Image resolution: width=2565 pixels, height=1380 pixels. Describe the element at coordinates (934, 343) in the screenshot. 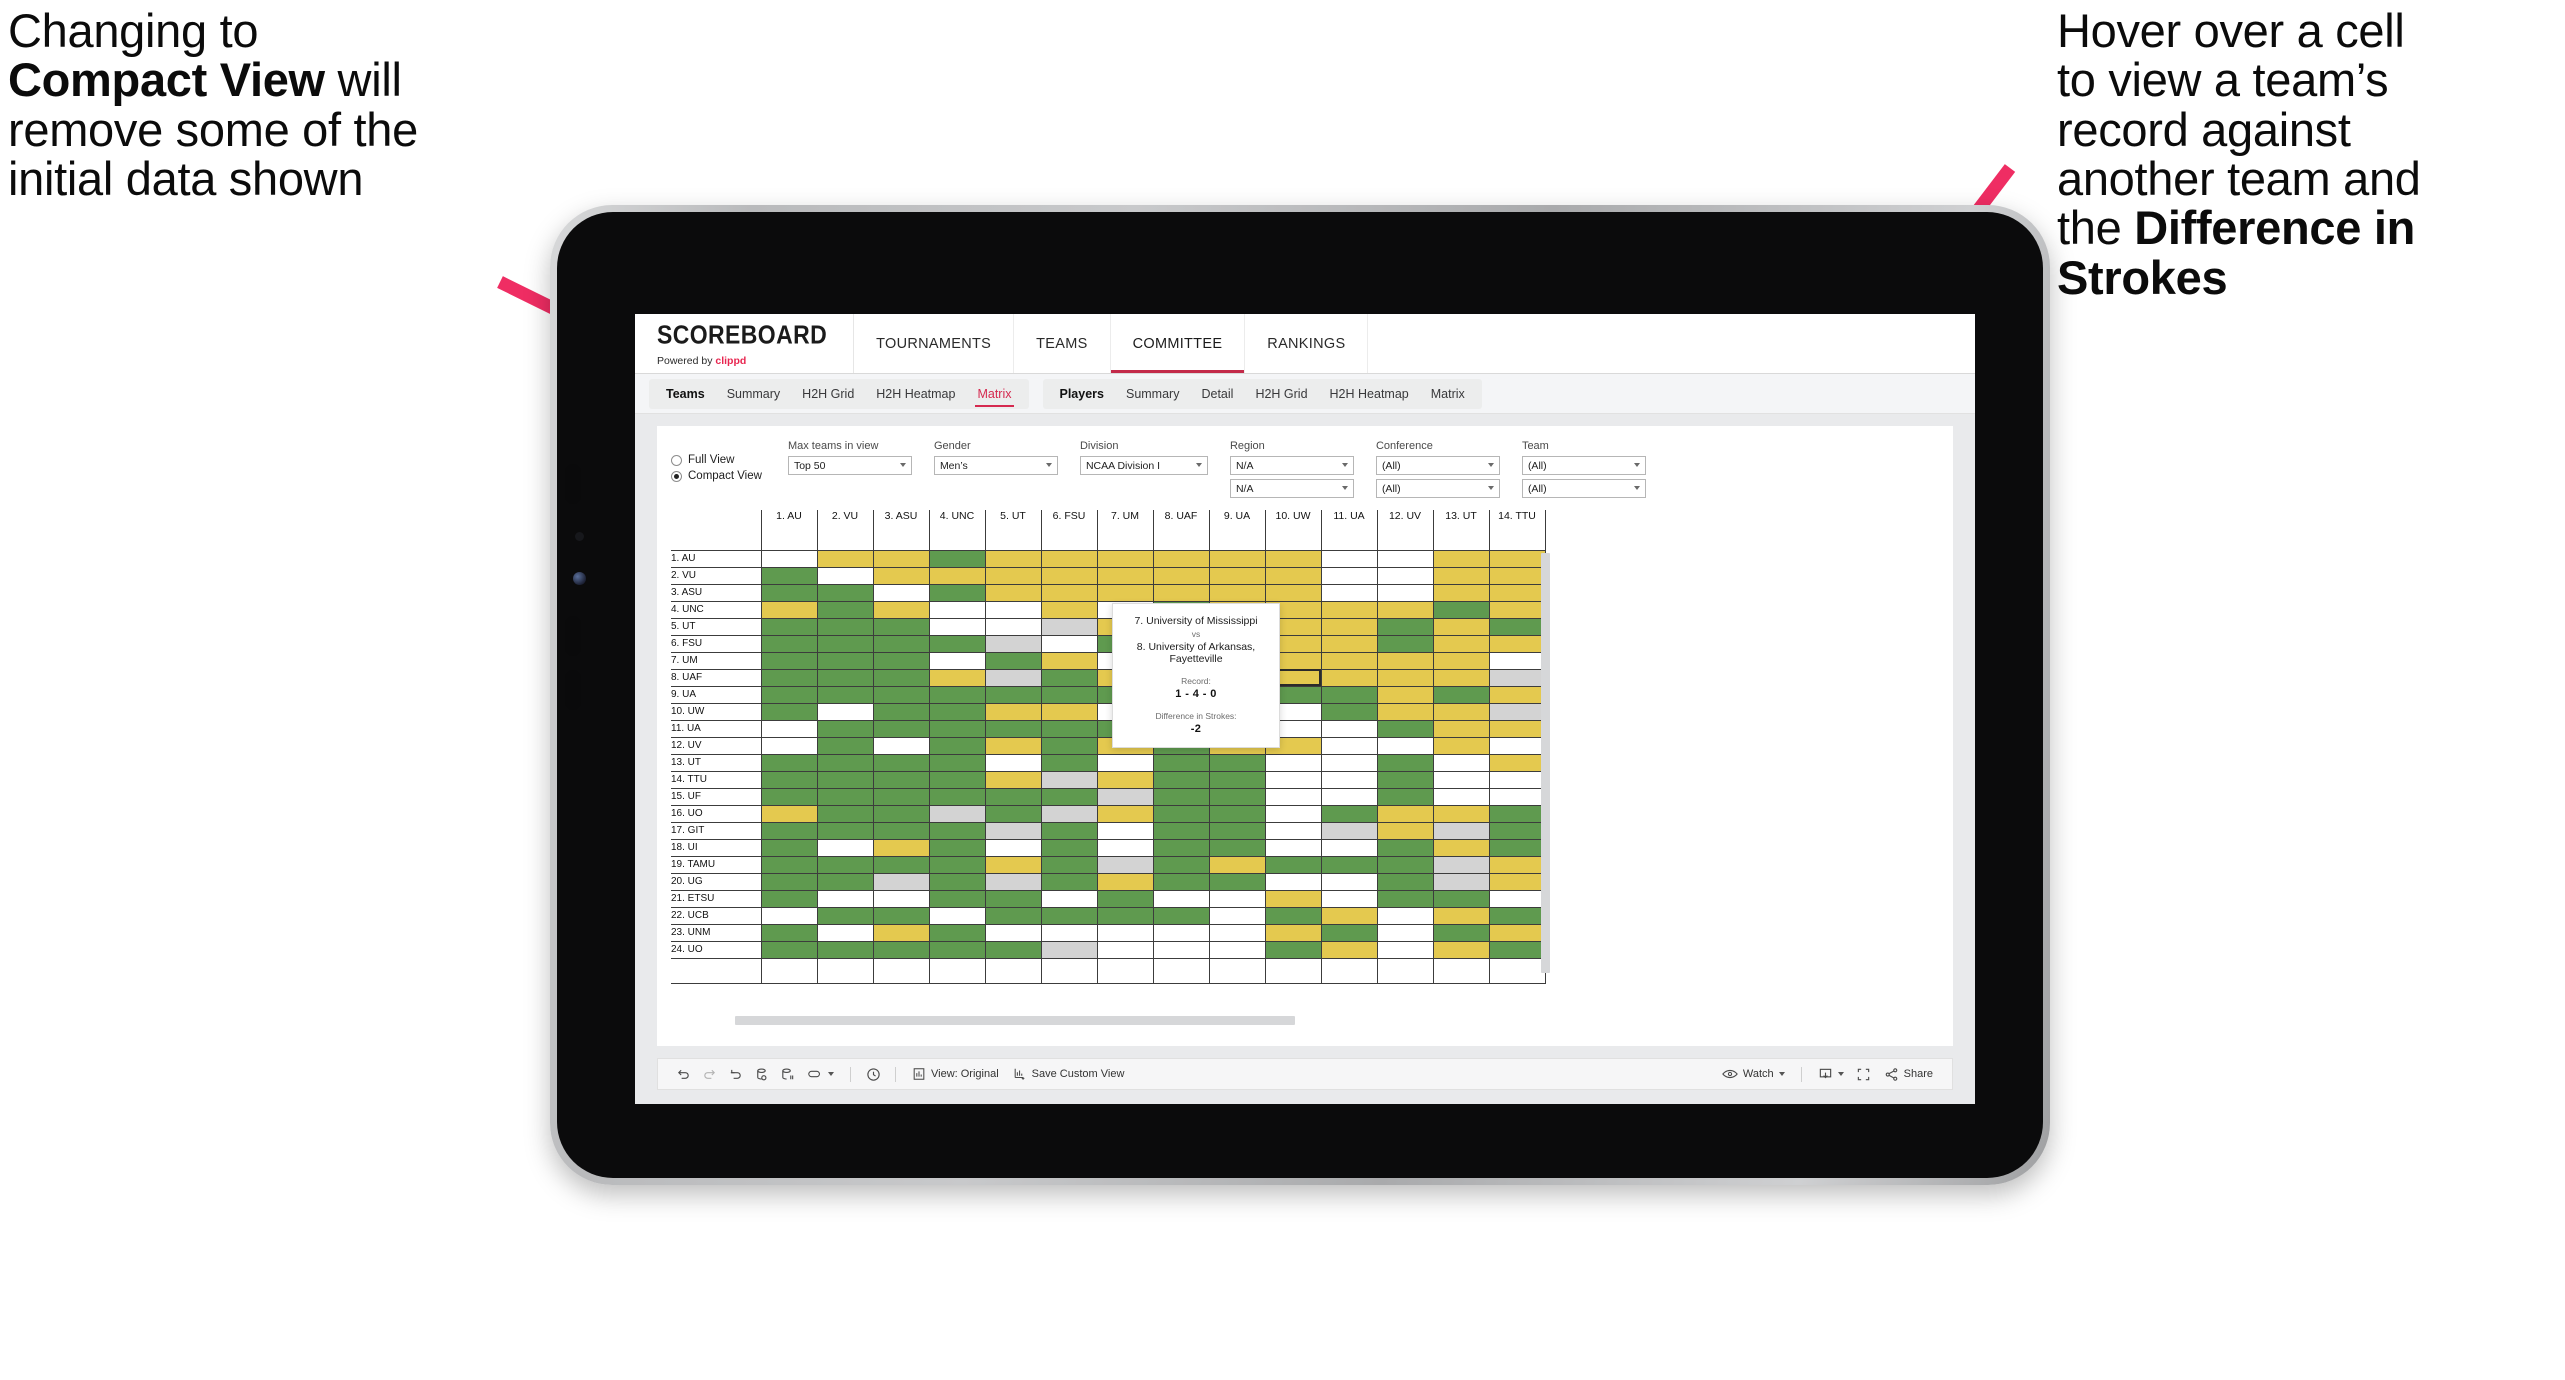

I see `nav-tab-tournaments: TOURNAMENTS` at that location.